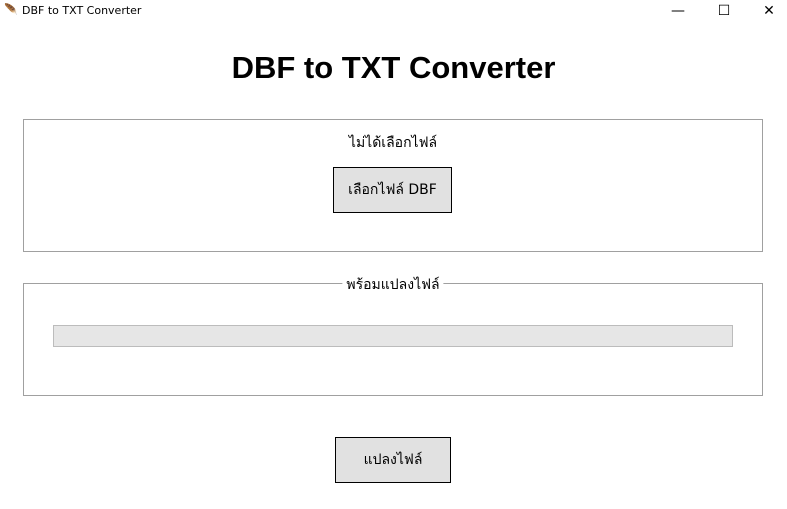 This screenshot has width=787, height=509. I want to click on feather-icon: 🪶, so click(11, 9).